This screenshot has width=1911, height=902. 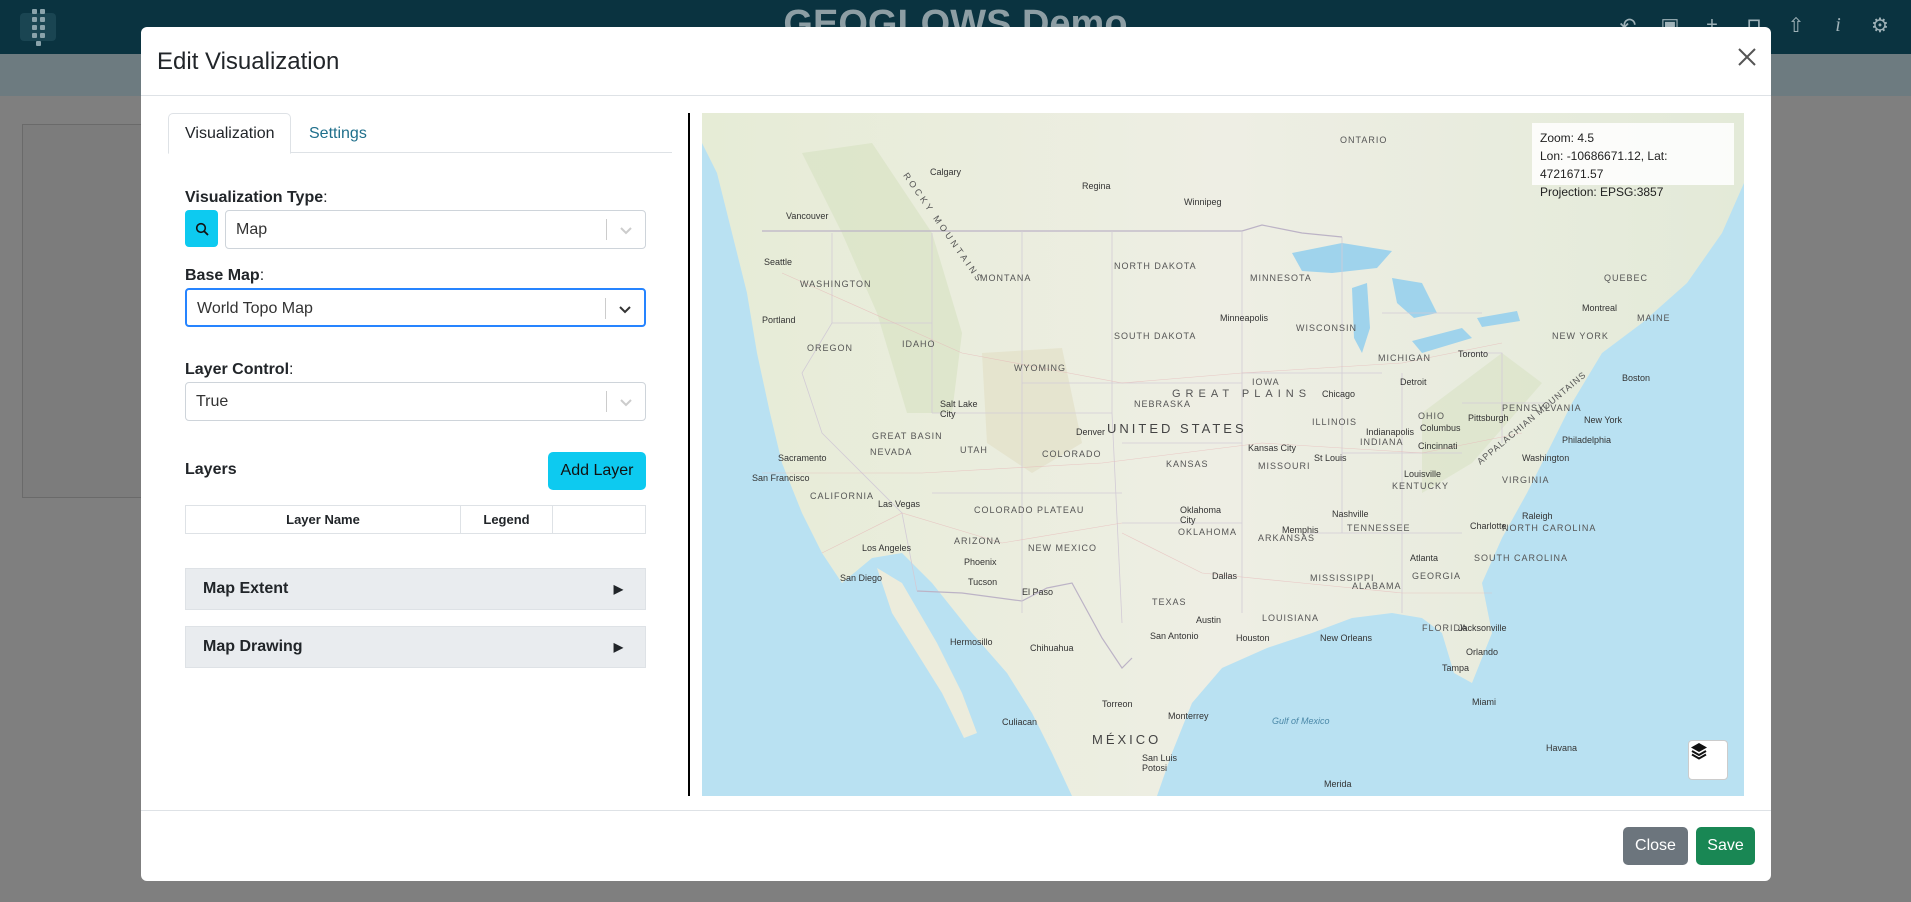 I want to click on label-great-basin: GREAT BASIN, so click(x=907, y=436).